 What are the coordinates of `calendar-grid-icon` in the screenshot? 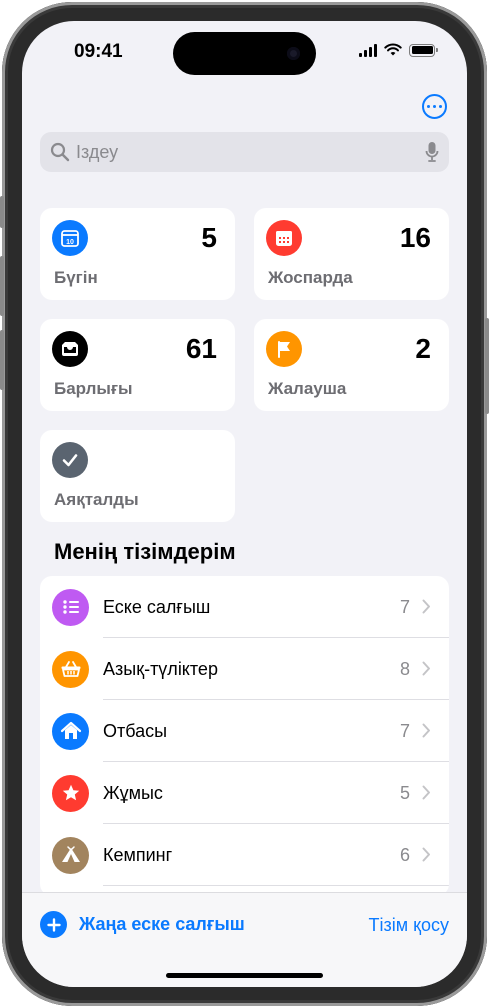 It's located at (284, 238).